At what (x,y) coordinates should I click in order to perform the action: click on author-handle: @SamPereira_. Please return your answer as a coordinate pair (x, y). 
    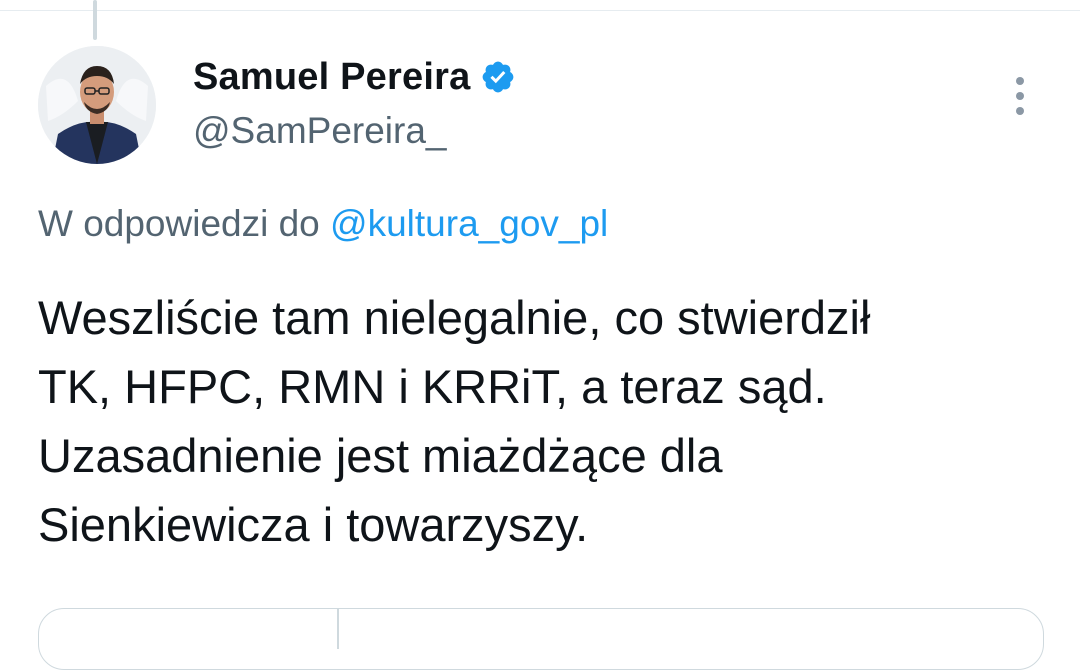
    Looking at the image, I should click on (320, 131).